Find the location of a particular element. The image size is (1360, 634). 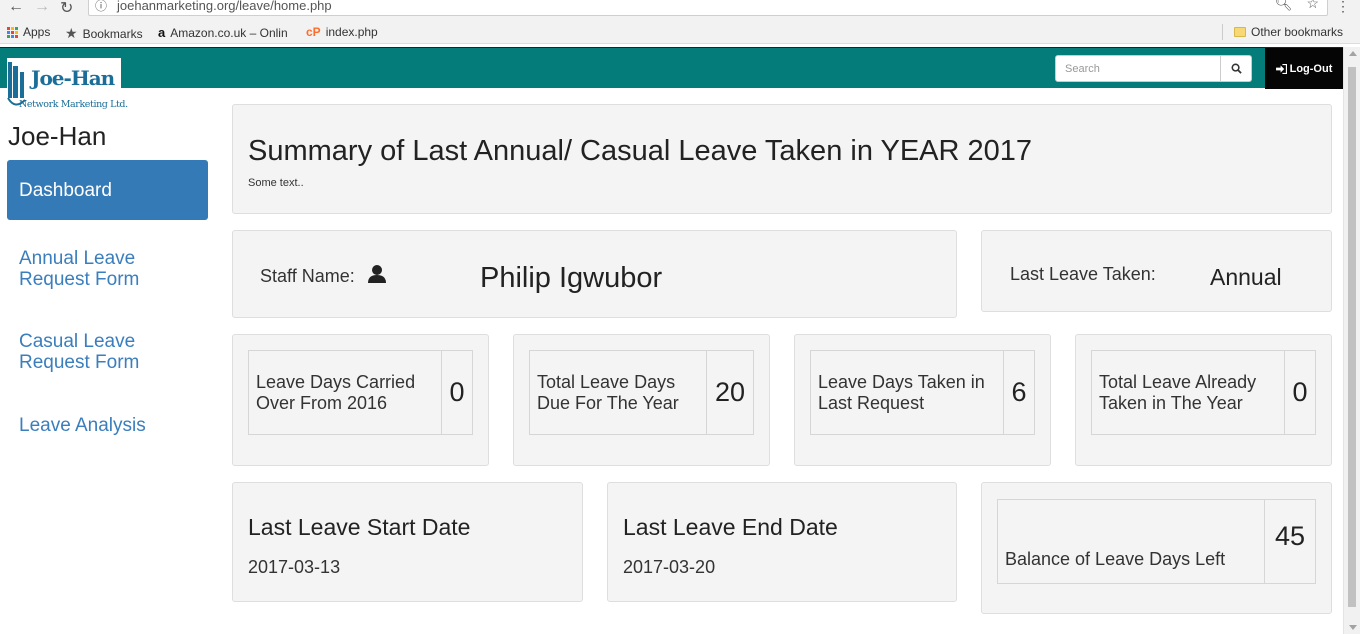

balance-panel: Balance of Leave Days Left 45 is located at coordinates (1156, 548).